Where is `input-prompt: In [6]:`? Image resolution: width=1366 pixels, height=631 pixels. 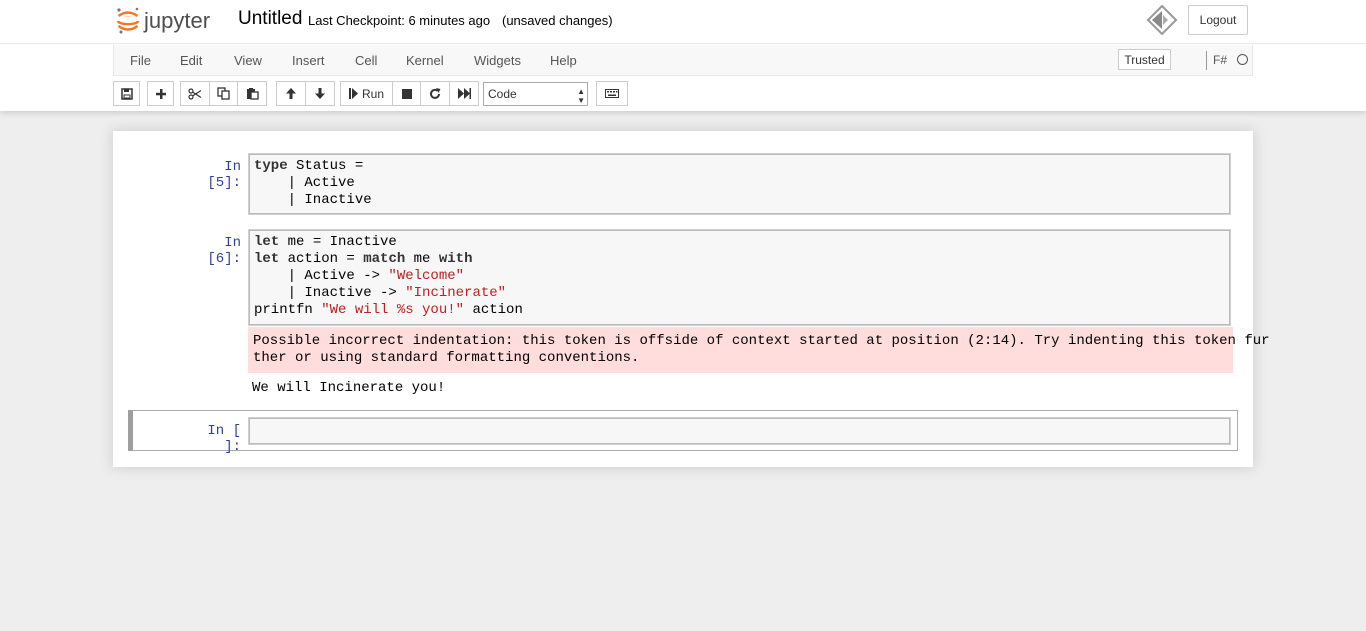 input-prompt: In [6]: is located at coordinates (224, 251).